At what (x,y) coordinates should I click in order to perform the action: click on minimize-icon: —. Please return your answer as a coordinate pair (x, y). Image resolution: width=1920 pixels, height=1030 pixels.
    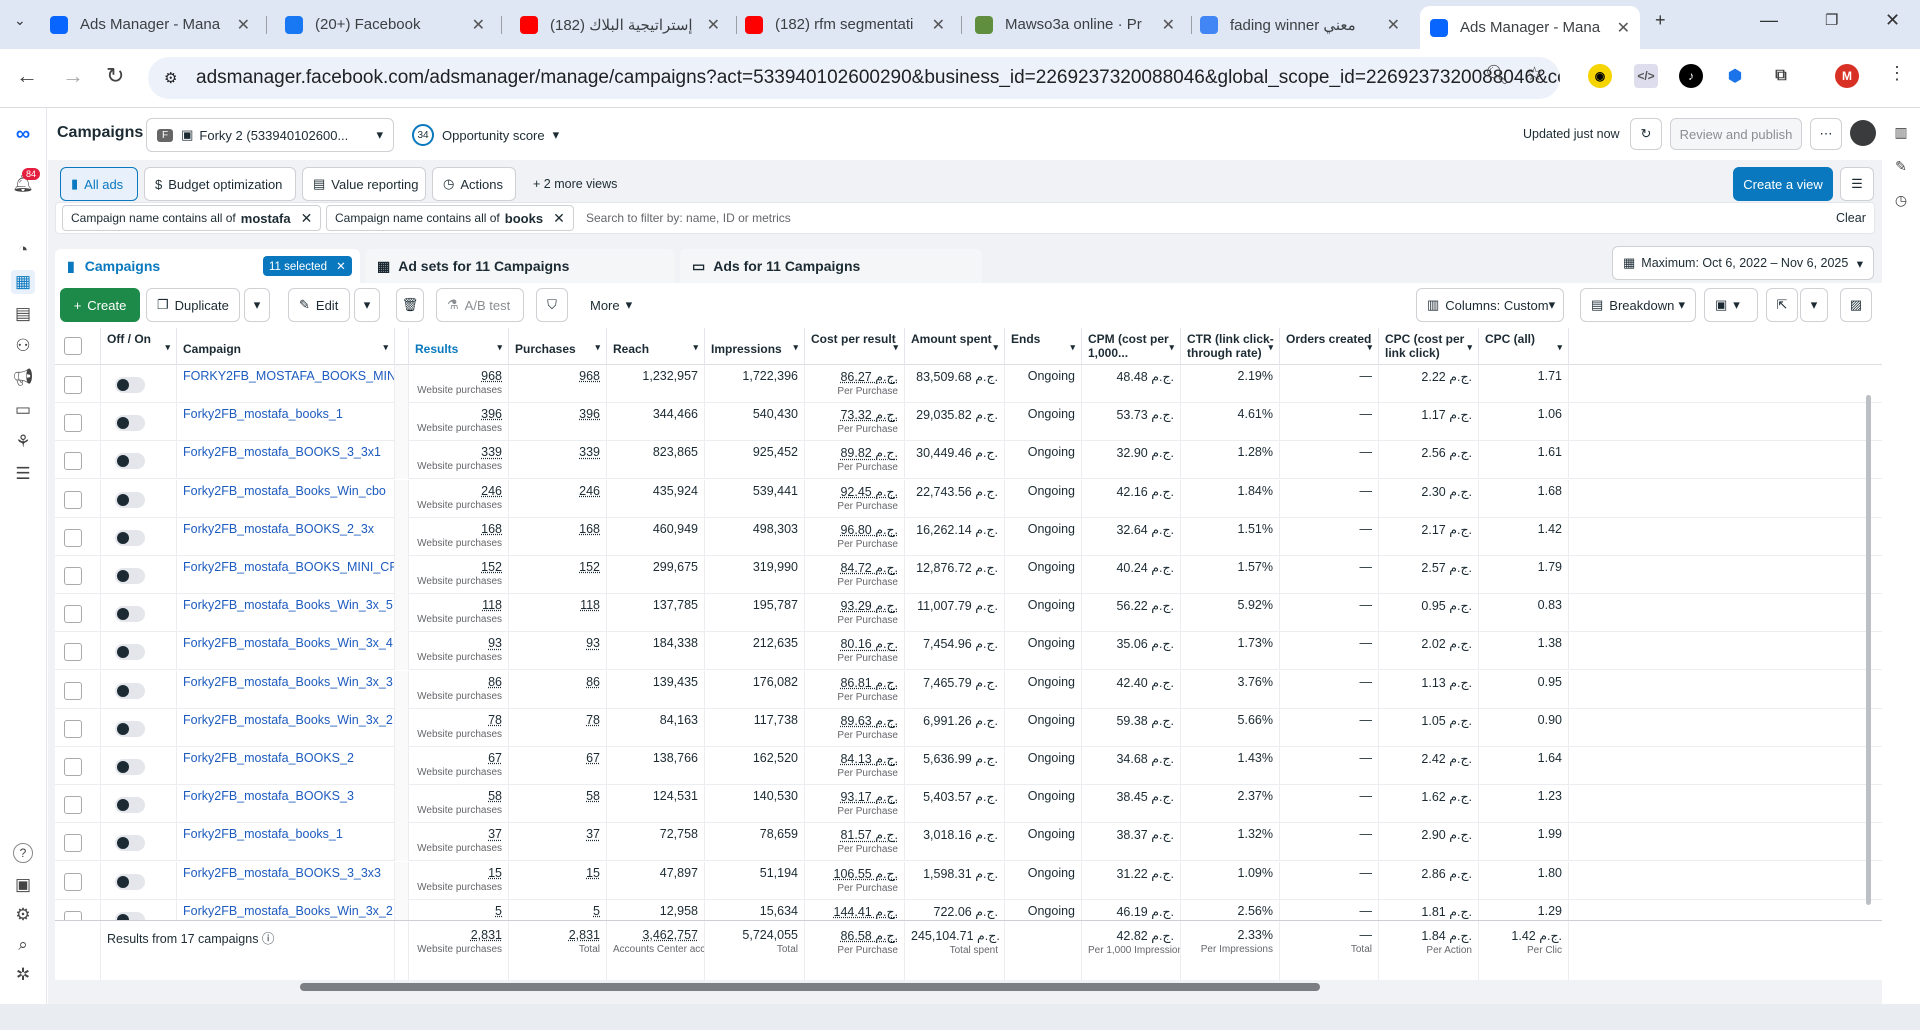
    Looking at the image, I should click on (1769, 20).